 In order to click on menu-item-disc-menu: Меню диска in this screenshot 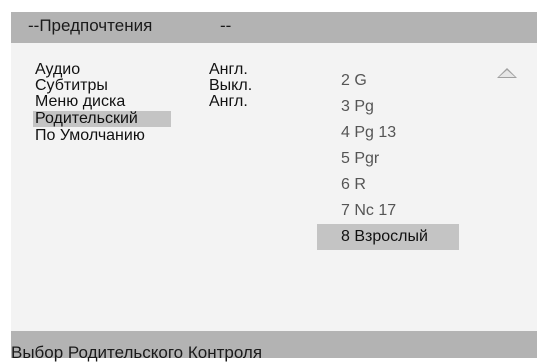, I will do `click(102, 102)`.